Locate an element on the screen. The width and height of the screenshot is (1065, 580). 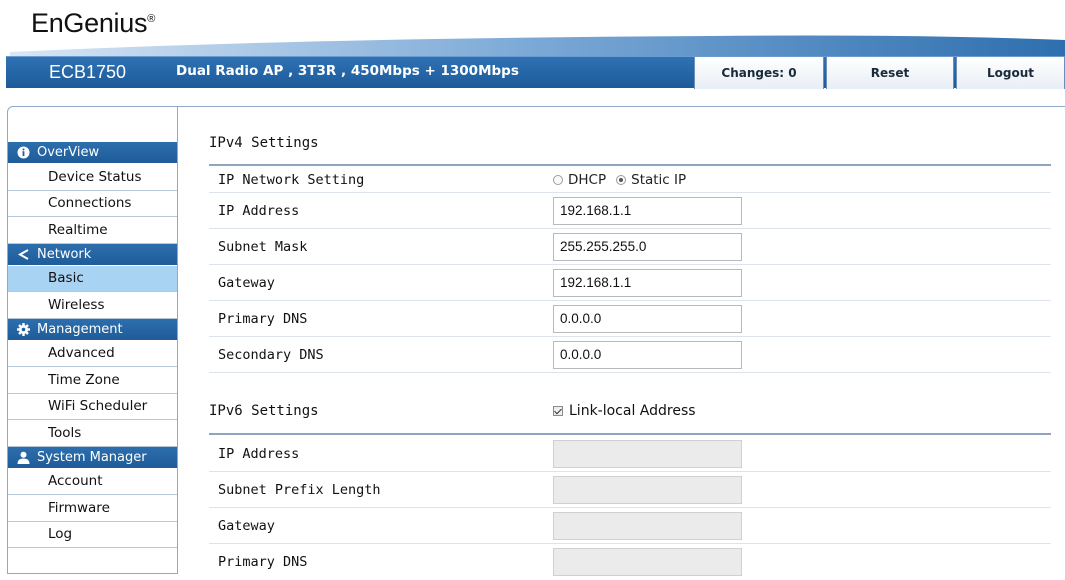
subnet-prefix-length-input is located at coordinates (647, 489).